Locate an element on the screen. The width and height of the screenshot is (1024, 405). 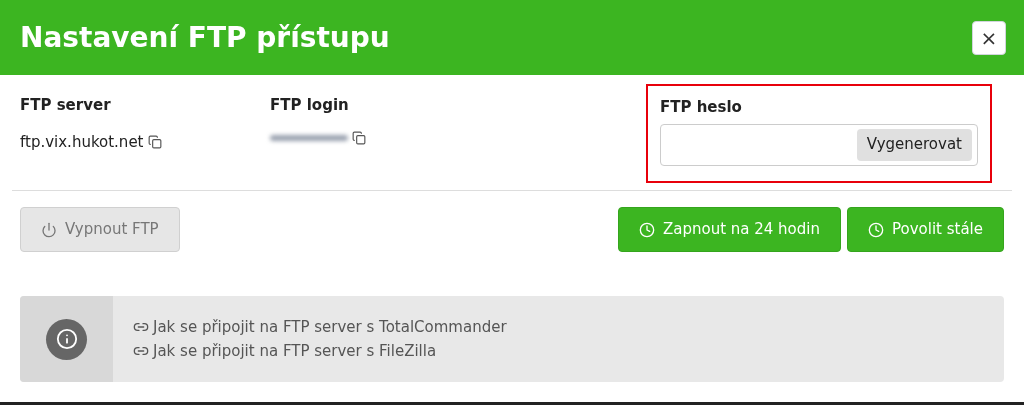
field-value: ftp.vix.hukot.net is located at coordinates (82, 142).